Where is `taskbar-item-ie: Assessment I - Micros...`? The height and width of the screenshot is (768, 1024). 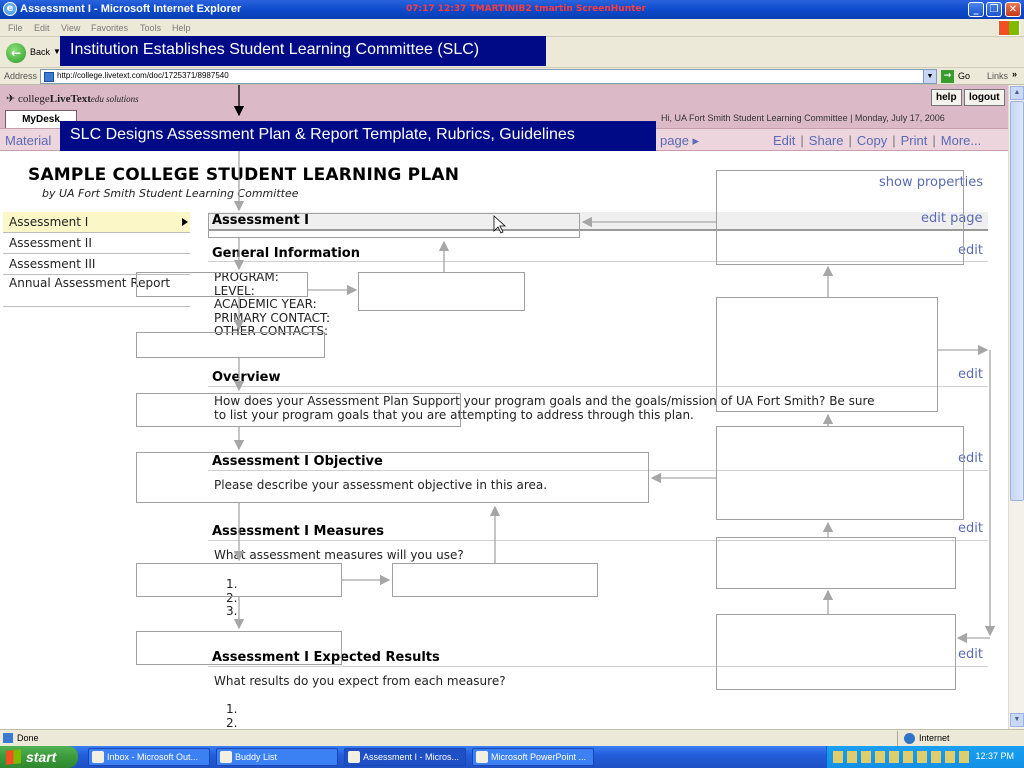
taskbar-item-ie: Assessment I - Micros... is located at coordinates (405, 757).